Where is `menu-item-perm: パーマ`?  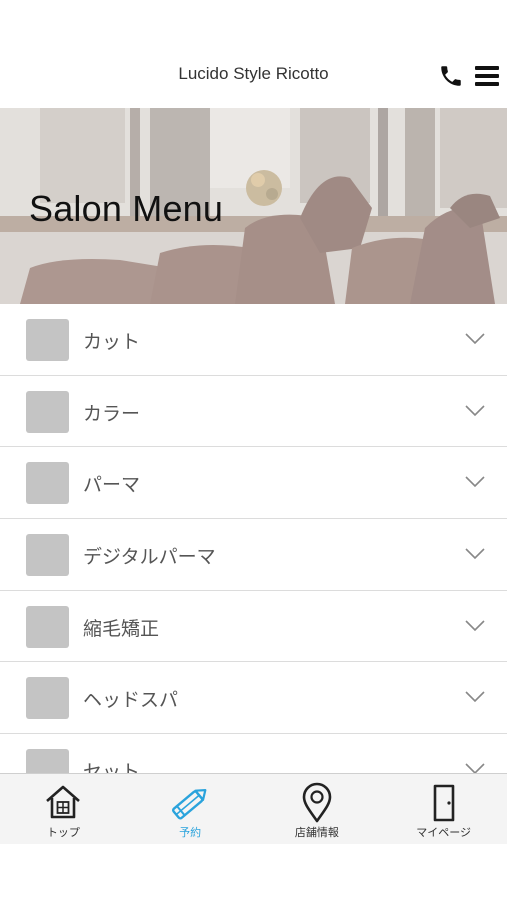 menu-item-perm: パーマ is located at coordinates (253, 483).